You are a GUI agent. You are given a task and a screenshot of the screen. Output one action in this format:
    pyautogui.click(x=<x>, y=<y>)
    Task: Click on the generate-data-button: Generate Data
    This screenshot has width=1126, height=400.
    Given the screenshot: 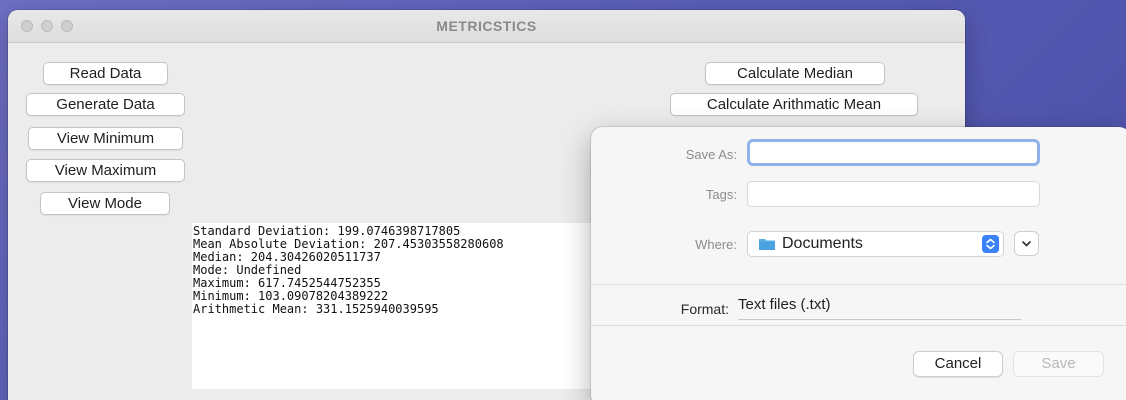 What is the action you would take?
    pyautogui.click(x=105, y=104)
    